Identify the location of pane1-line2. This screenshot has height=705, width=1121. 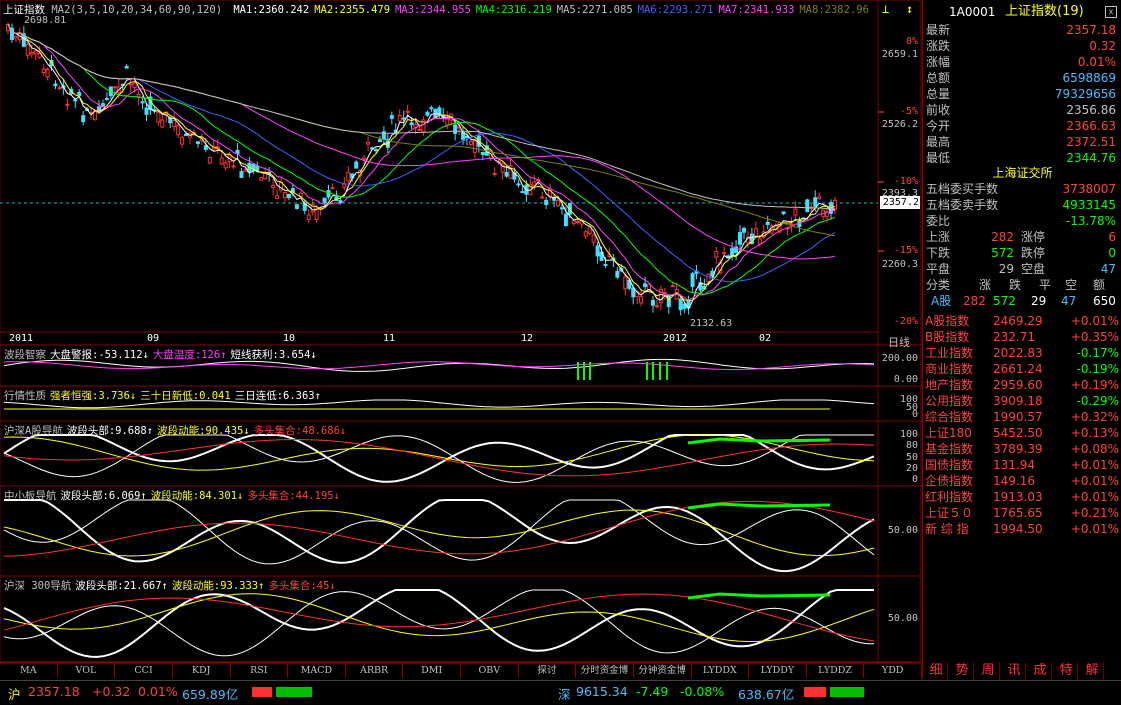
(439, 366).